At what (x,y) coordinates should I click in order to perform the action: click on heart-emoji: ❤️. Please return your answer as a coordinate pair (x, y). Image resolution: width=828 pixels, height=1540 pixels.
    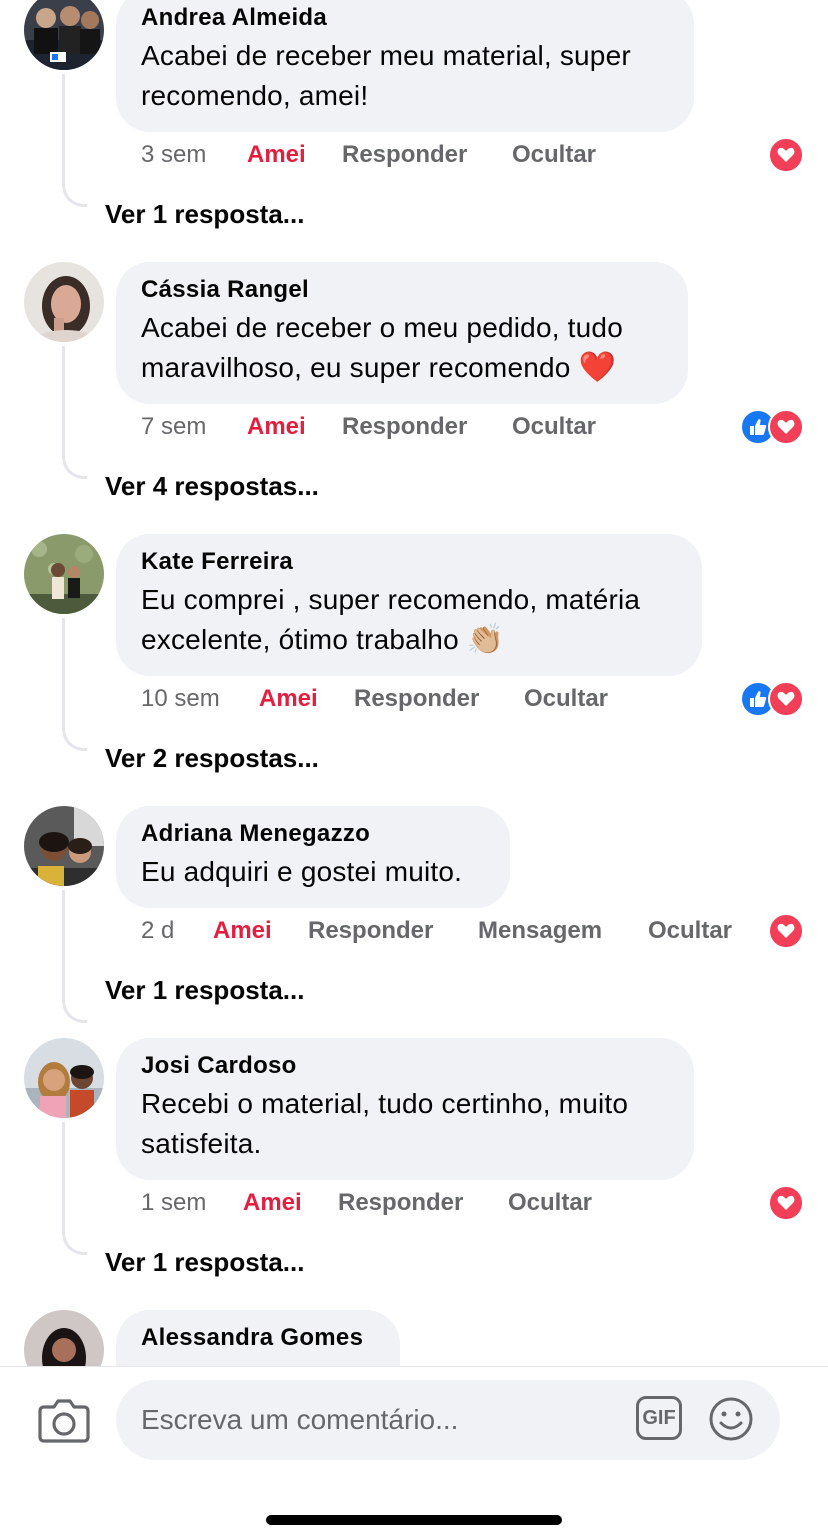
    Looking at the image, I should click on (597, 367).